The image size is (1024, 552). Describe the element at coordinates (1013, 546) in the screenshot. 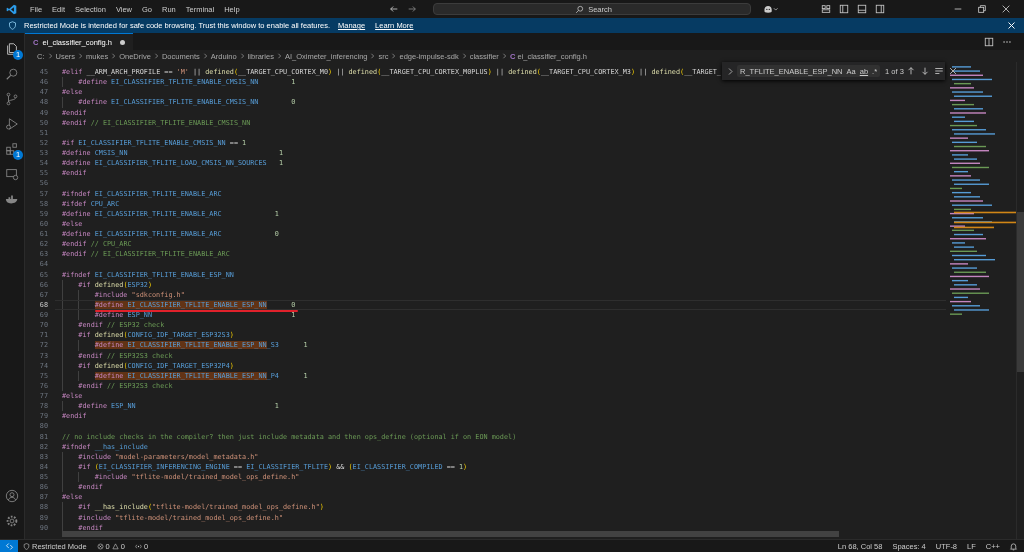

I see `bell-icon` at that location.